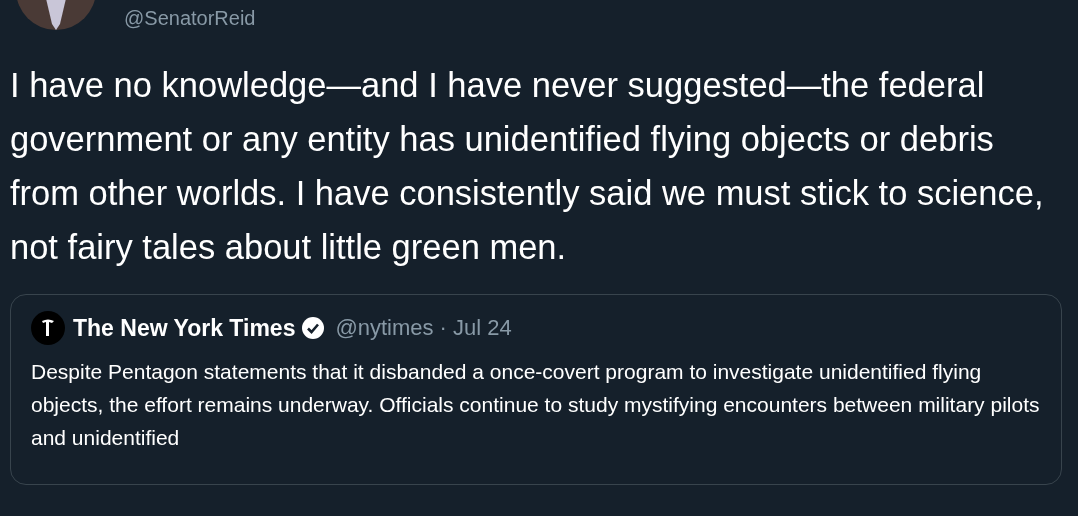 The height and width of the screenshot is (516, 1078). Describe the element at coordinates (190, 18) in the screenshot. I see `user-handle: @SenatorReid` at that location.